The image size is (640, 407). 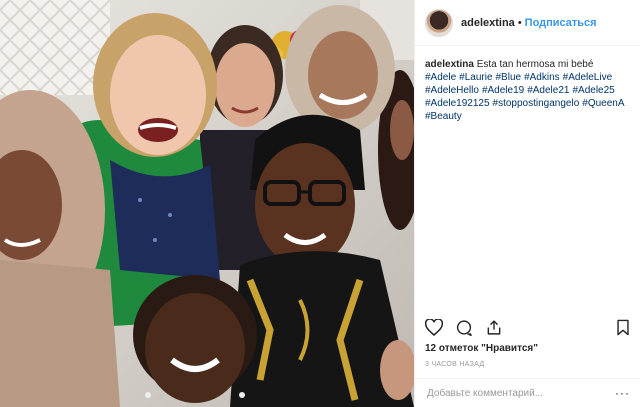 What do you see at coordinates (457, 103) in the screenshot?
I see `hashtag-link: #Adele192125` at bounding box center [457, 103].